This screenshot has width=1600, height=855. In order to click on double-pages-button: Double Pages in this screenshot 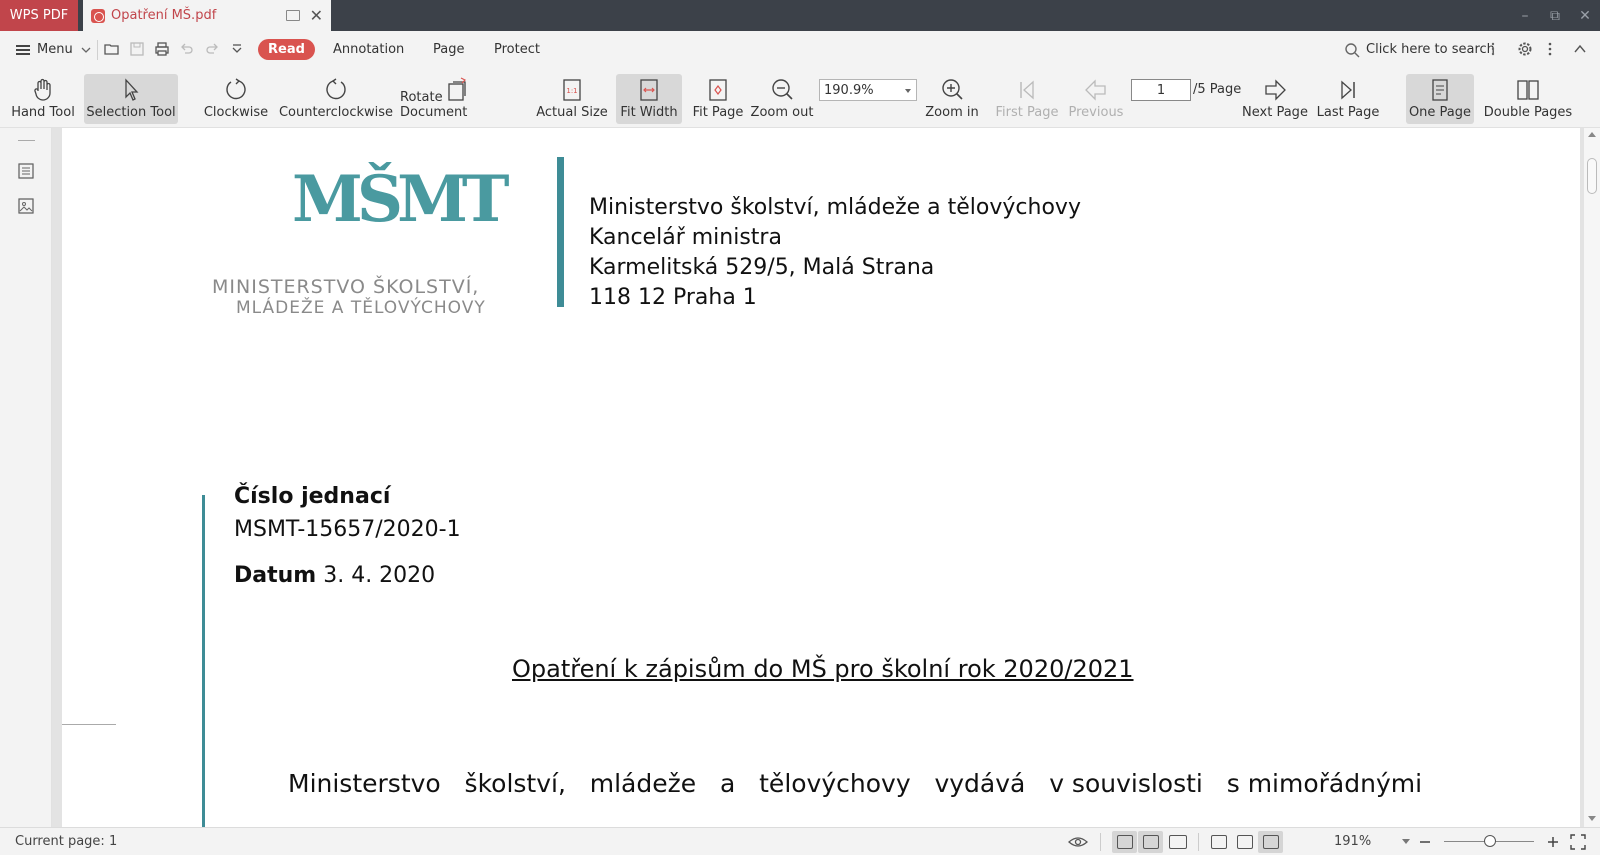, I will do `click(1528, 99)`.